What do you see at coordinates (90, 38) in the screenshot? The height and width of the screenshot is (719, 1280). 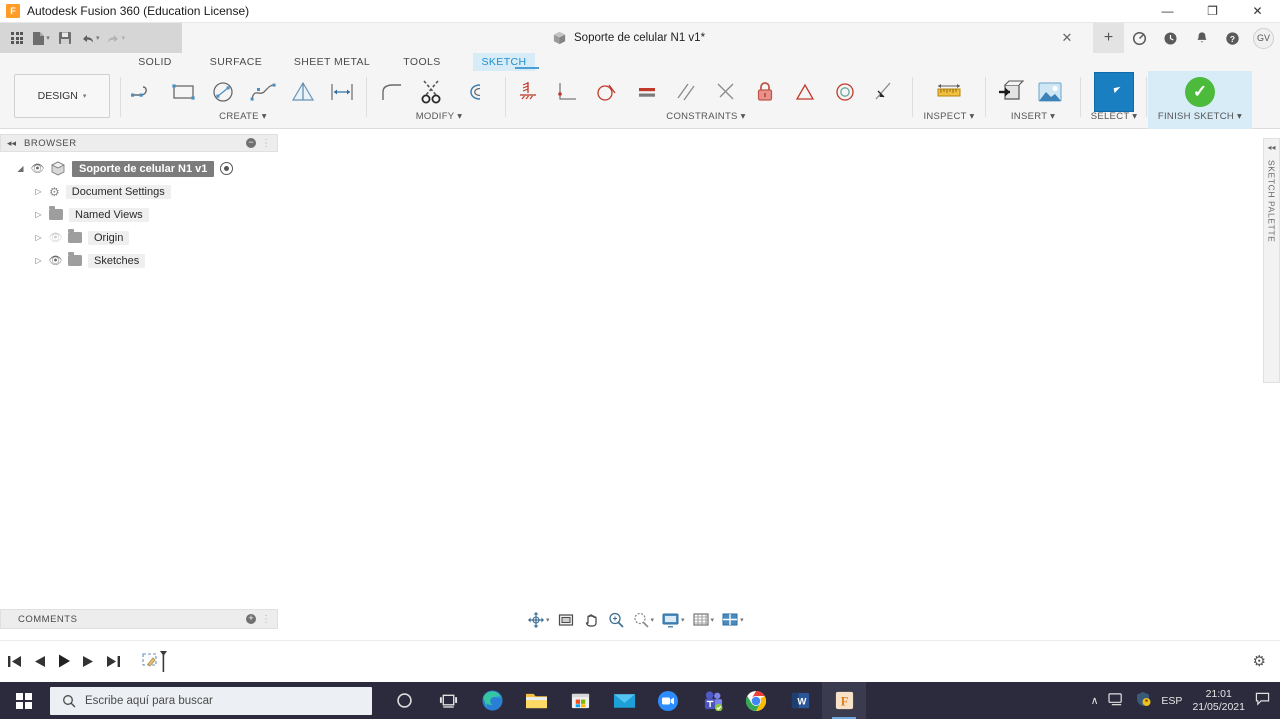 I see `undo-icon: ▾` at bounding box center [90, 38].